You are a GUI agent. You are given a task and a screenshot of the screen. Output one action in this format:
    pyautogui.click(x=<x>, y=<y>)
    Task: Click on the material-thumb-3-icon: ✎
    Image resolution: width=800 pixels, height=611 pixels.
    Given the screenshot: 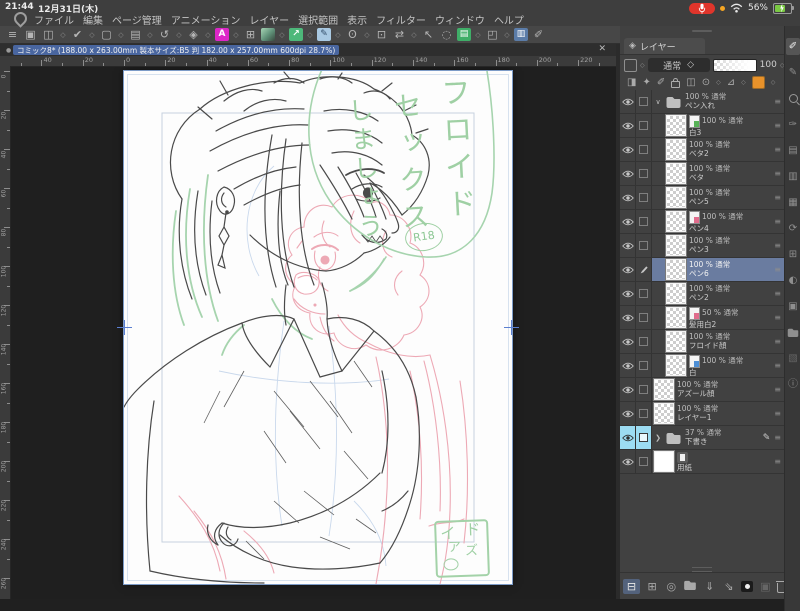 What is the action you would take?
    pyautogui.click(x=324, y=34)
    